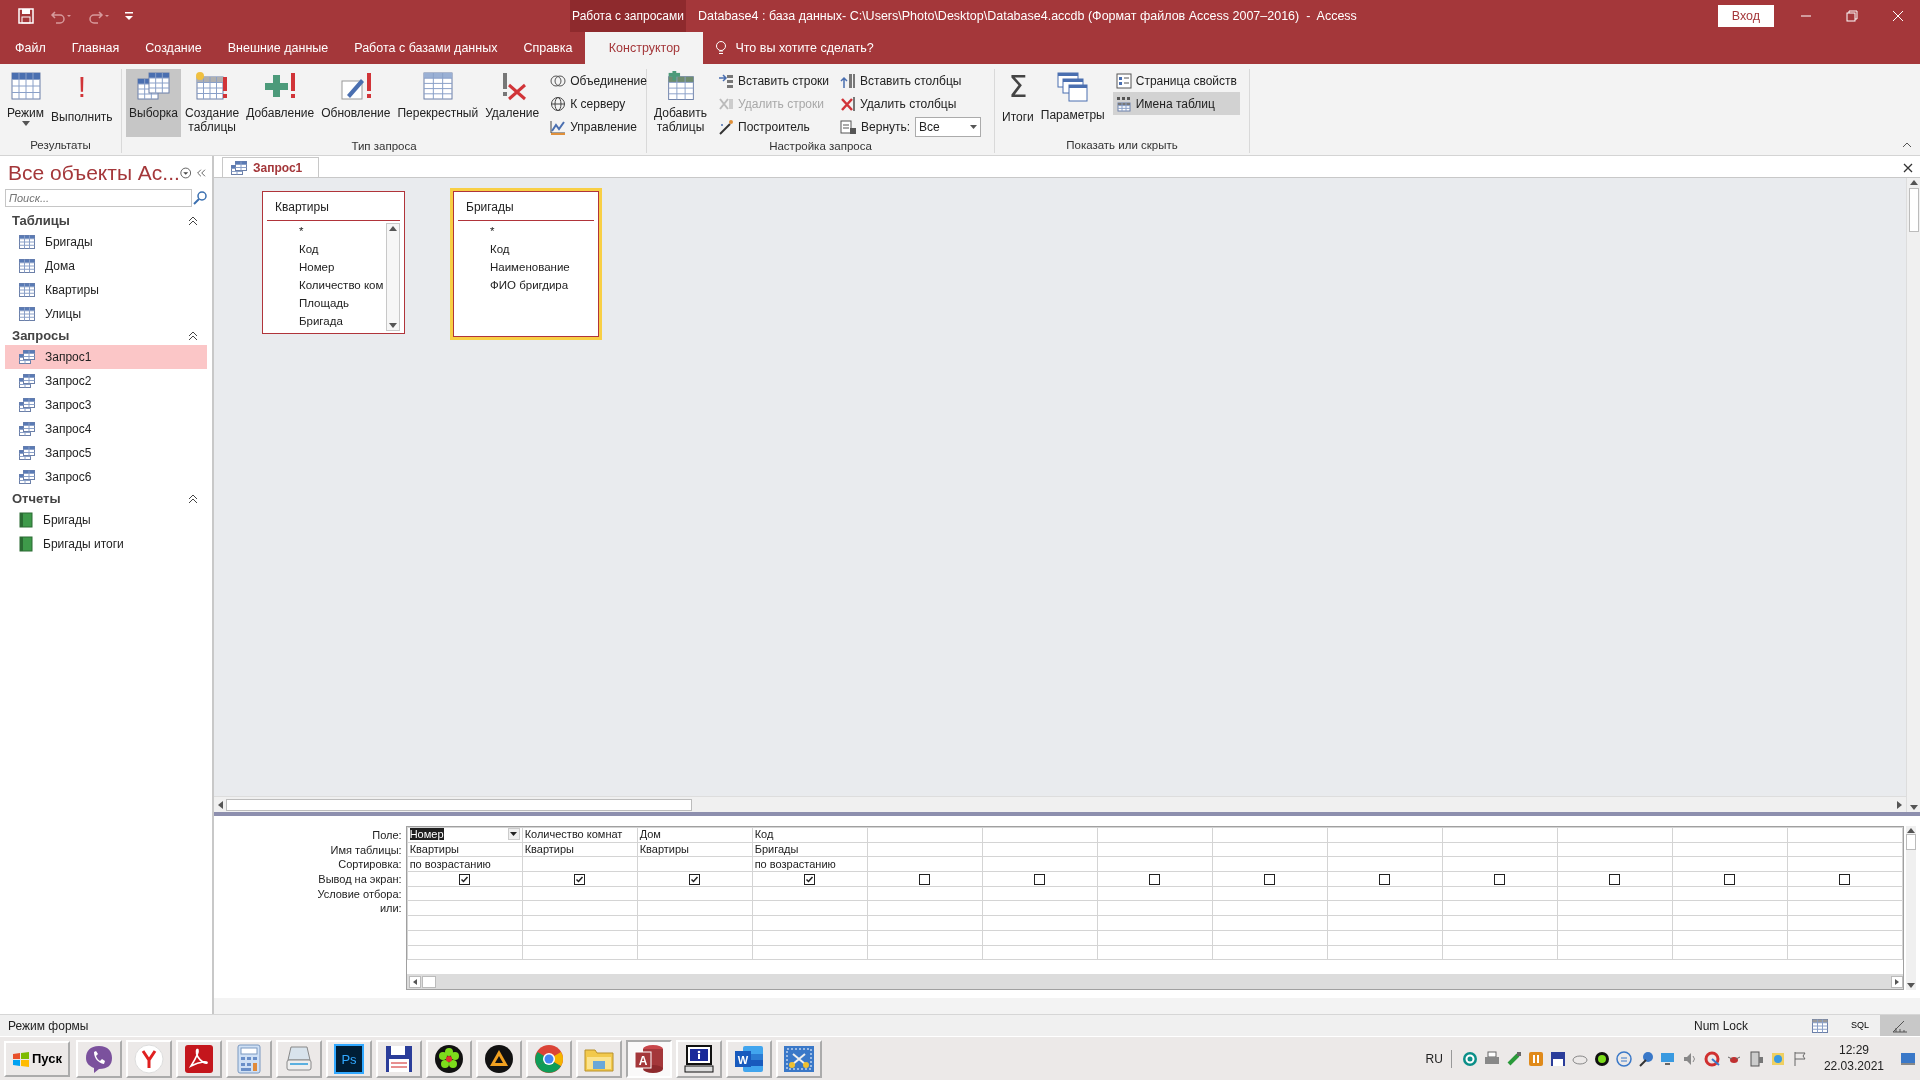 The width and height of the screenshot is (1920, 1080). Describe the element at coordinates (911, 80) in the screenshot. I see `ribbon-button: Вставить столбцы` at that location.